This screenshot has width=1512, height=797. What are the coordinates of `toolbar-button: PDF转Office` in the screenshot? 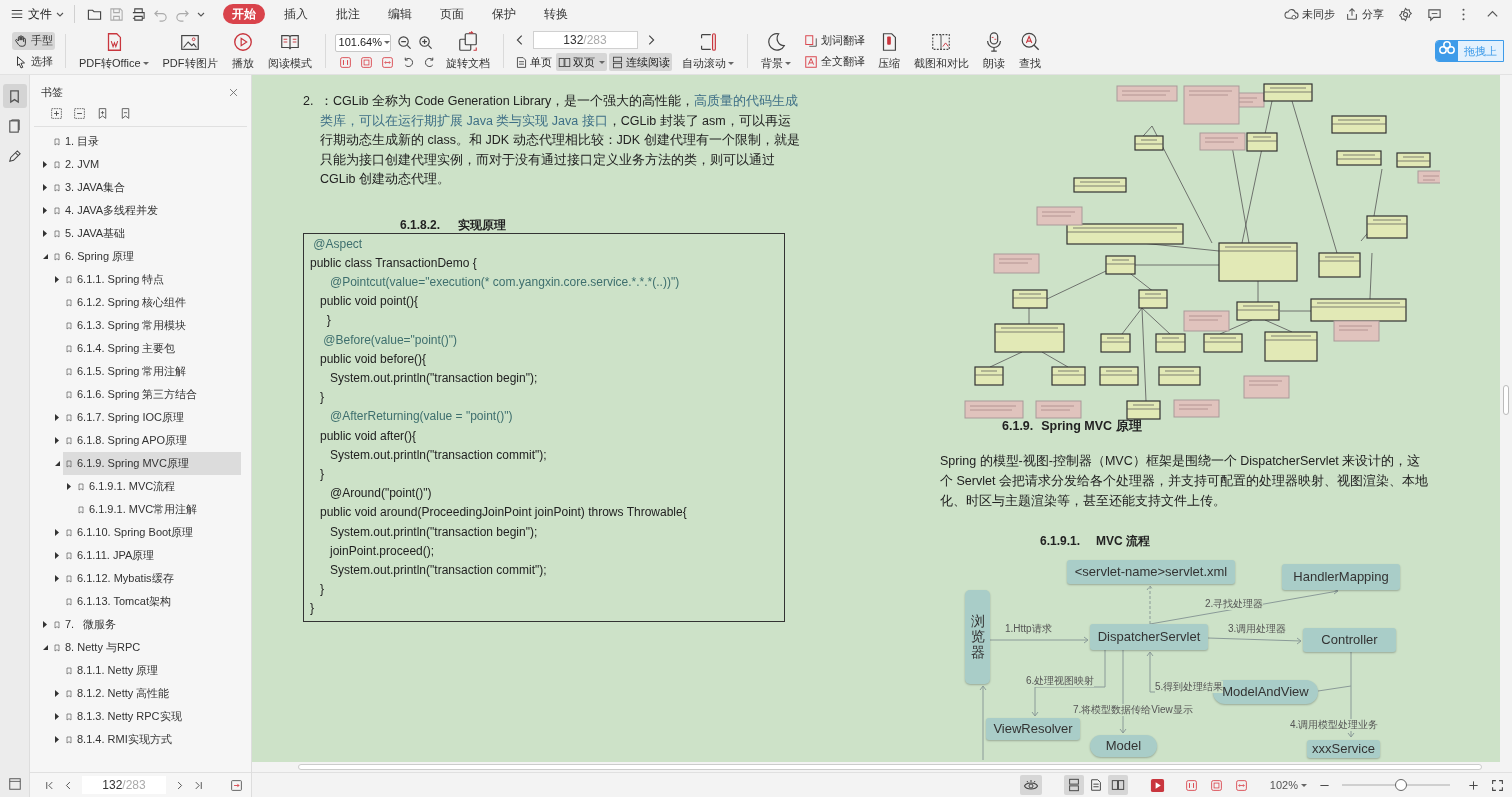 It's located at (114, 51).